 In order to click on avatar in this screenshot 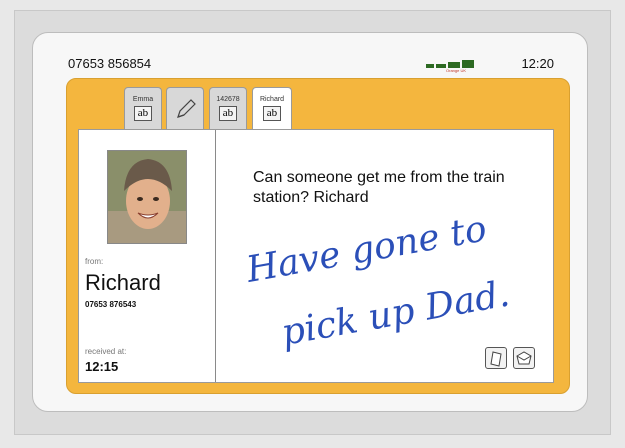, I will do `click(147, 197)`.